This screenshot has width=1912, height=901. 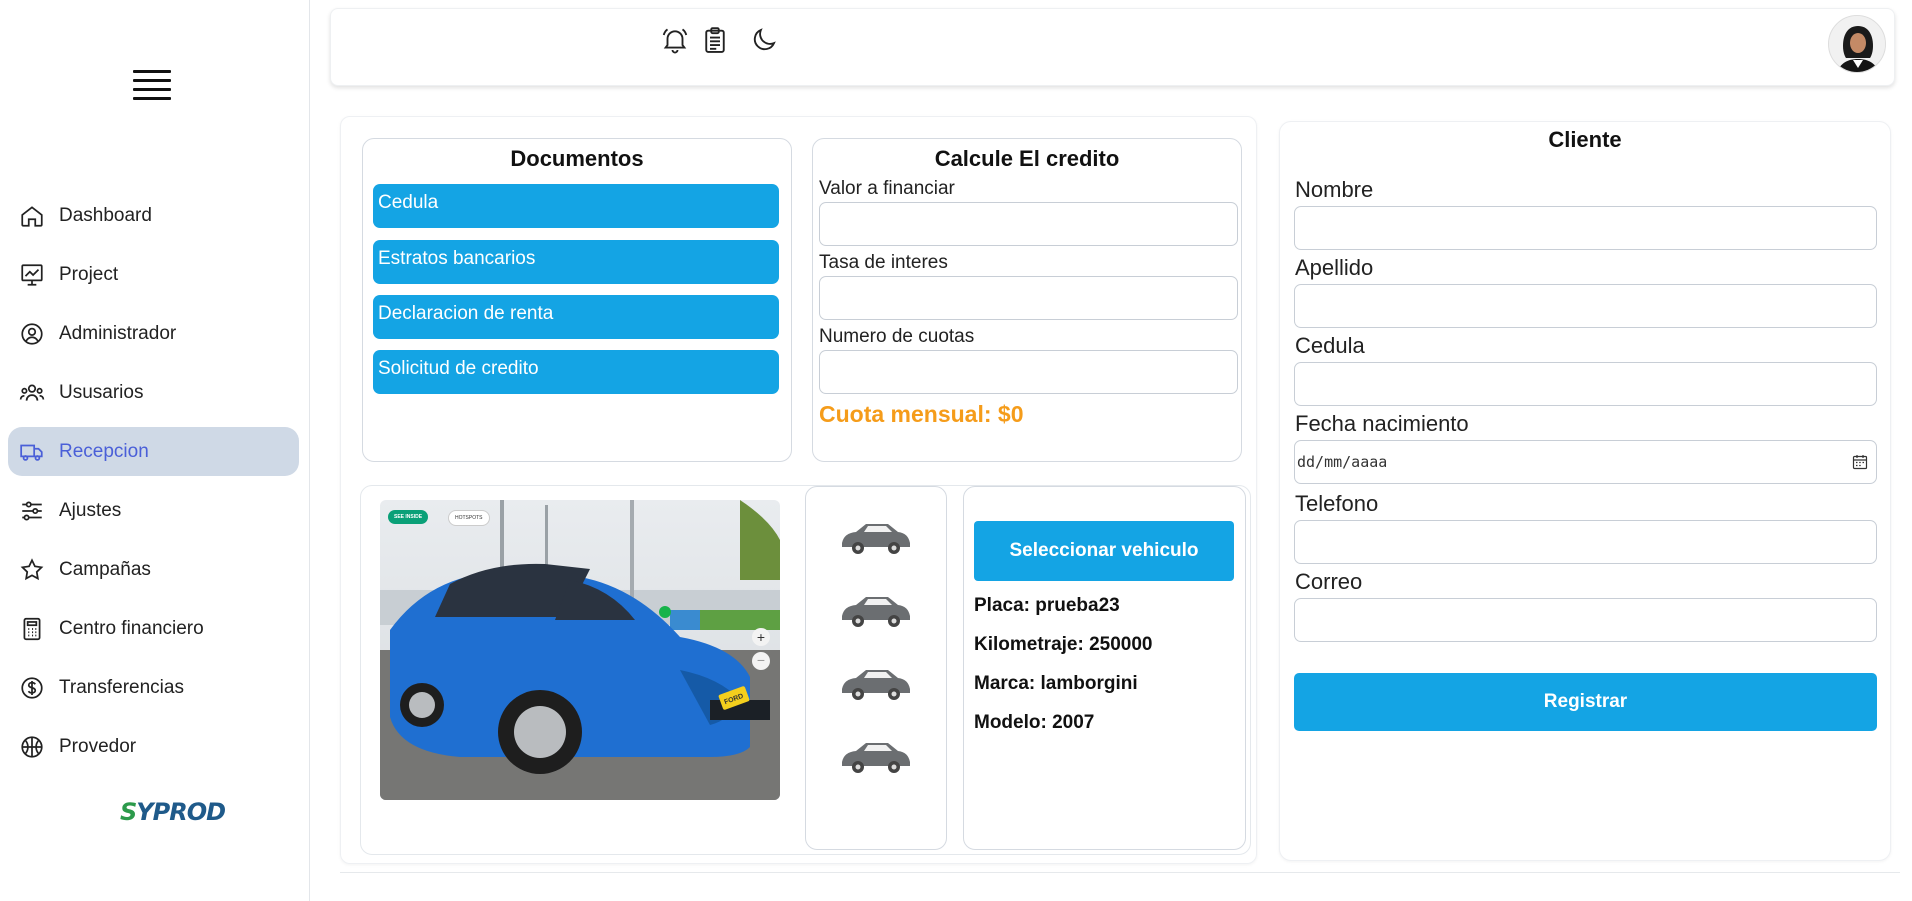 What do you see at coordinates (32, 393) in the screenshot?
I see `users-icon` at bounding box center [32, 393].